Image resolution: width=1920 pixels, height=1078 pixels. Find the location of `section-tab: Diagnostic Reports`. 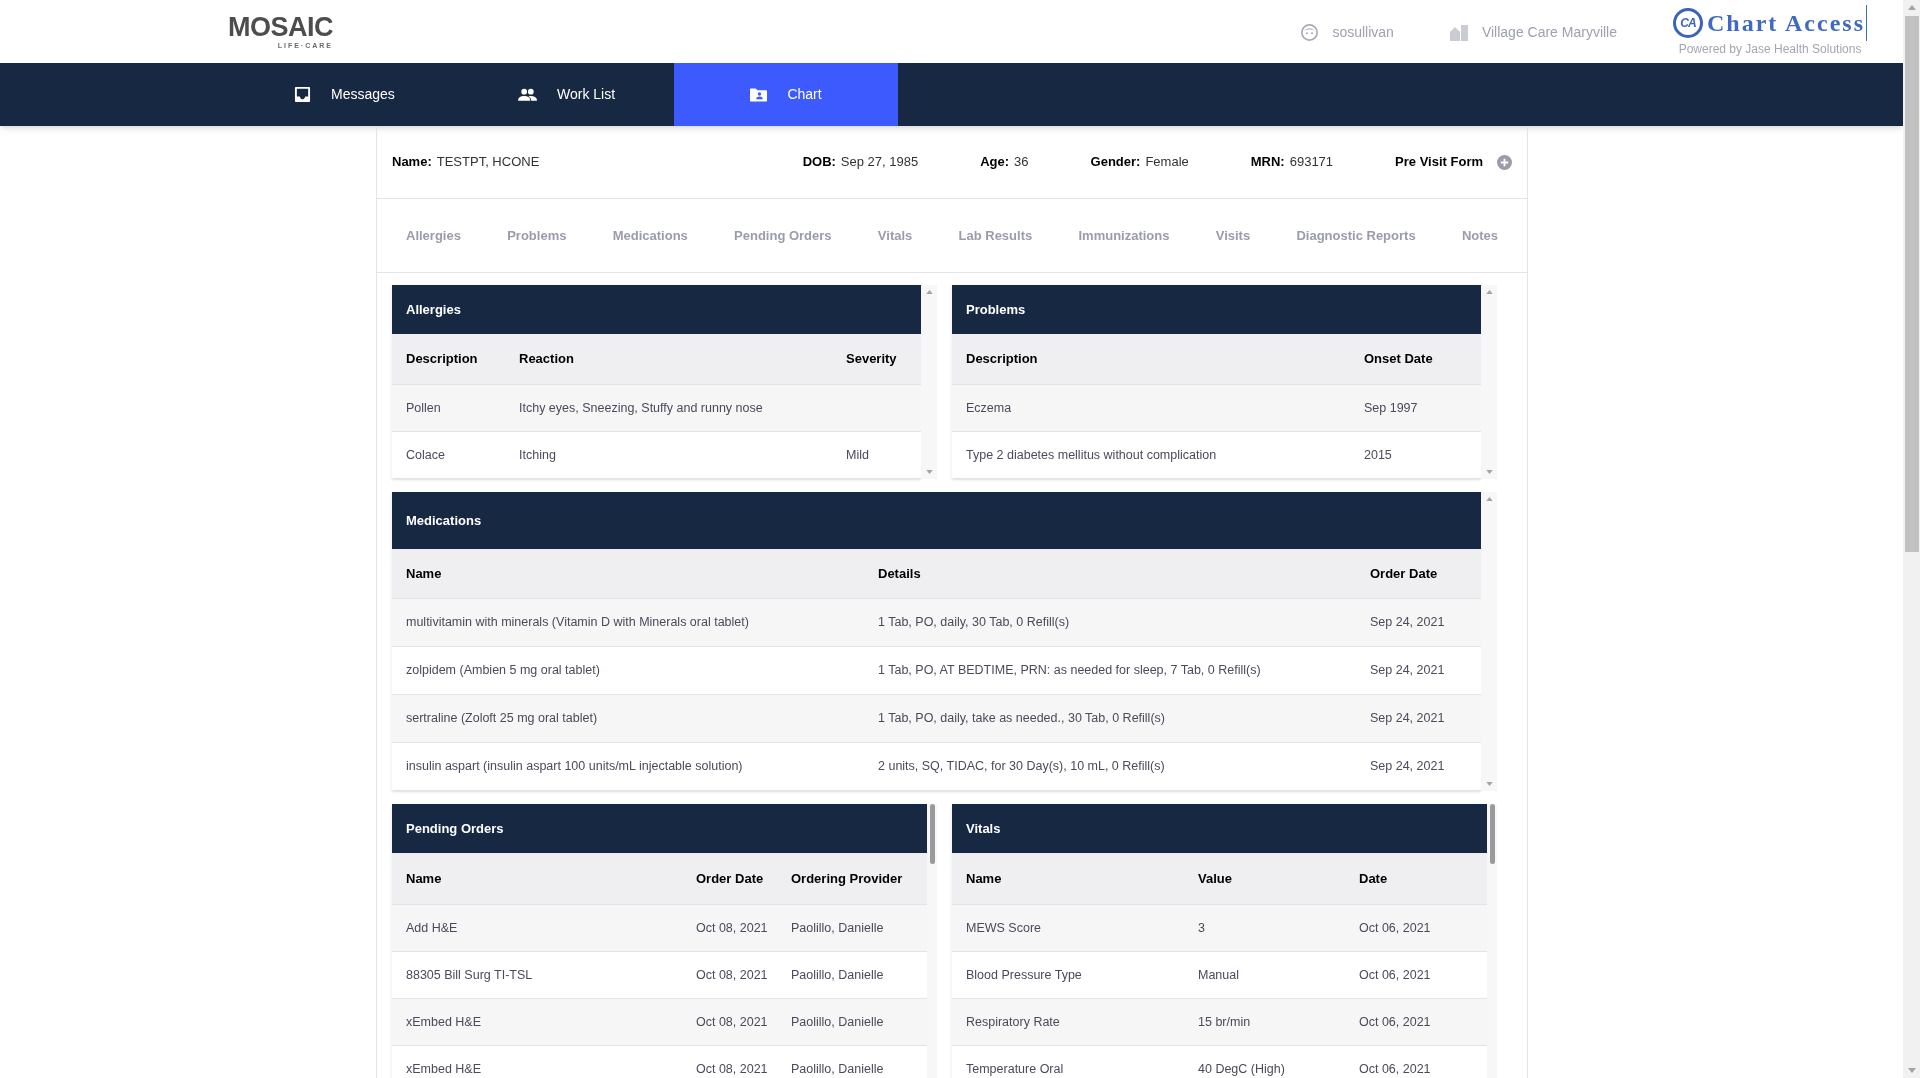

section-tab: Diagnostic Reports is located at coordinates (1356, 235).